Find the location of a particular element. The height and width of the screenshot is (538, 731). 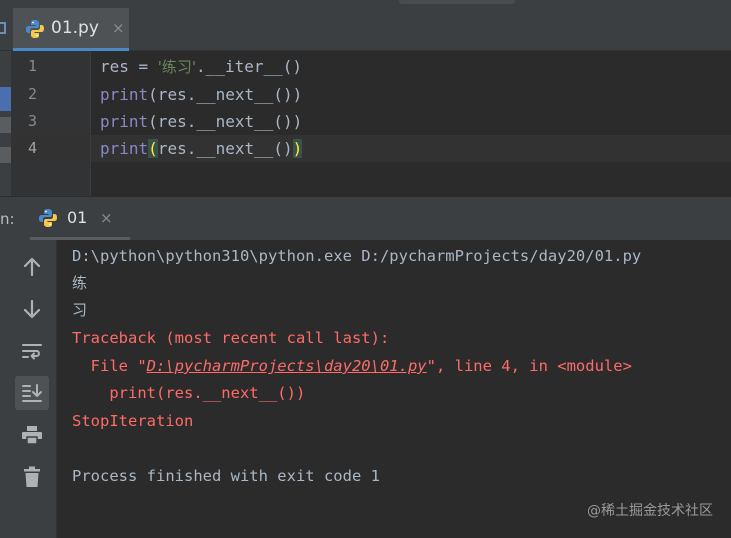

print-icon is located at coordinates (32, 435).